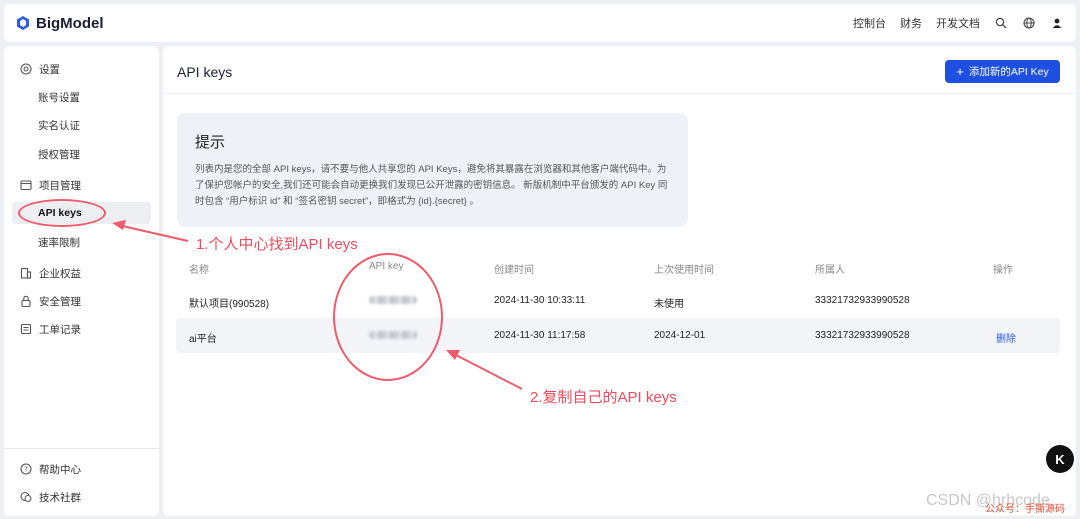  Describe the element at coordinates (684, 270) in the screenshot. I see `table-header-last-used: 上次使用时间` at that location.